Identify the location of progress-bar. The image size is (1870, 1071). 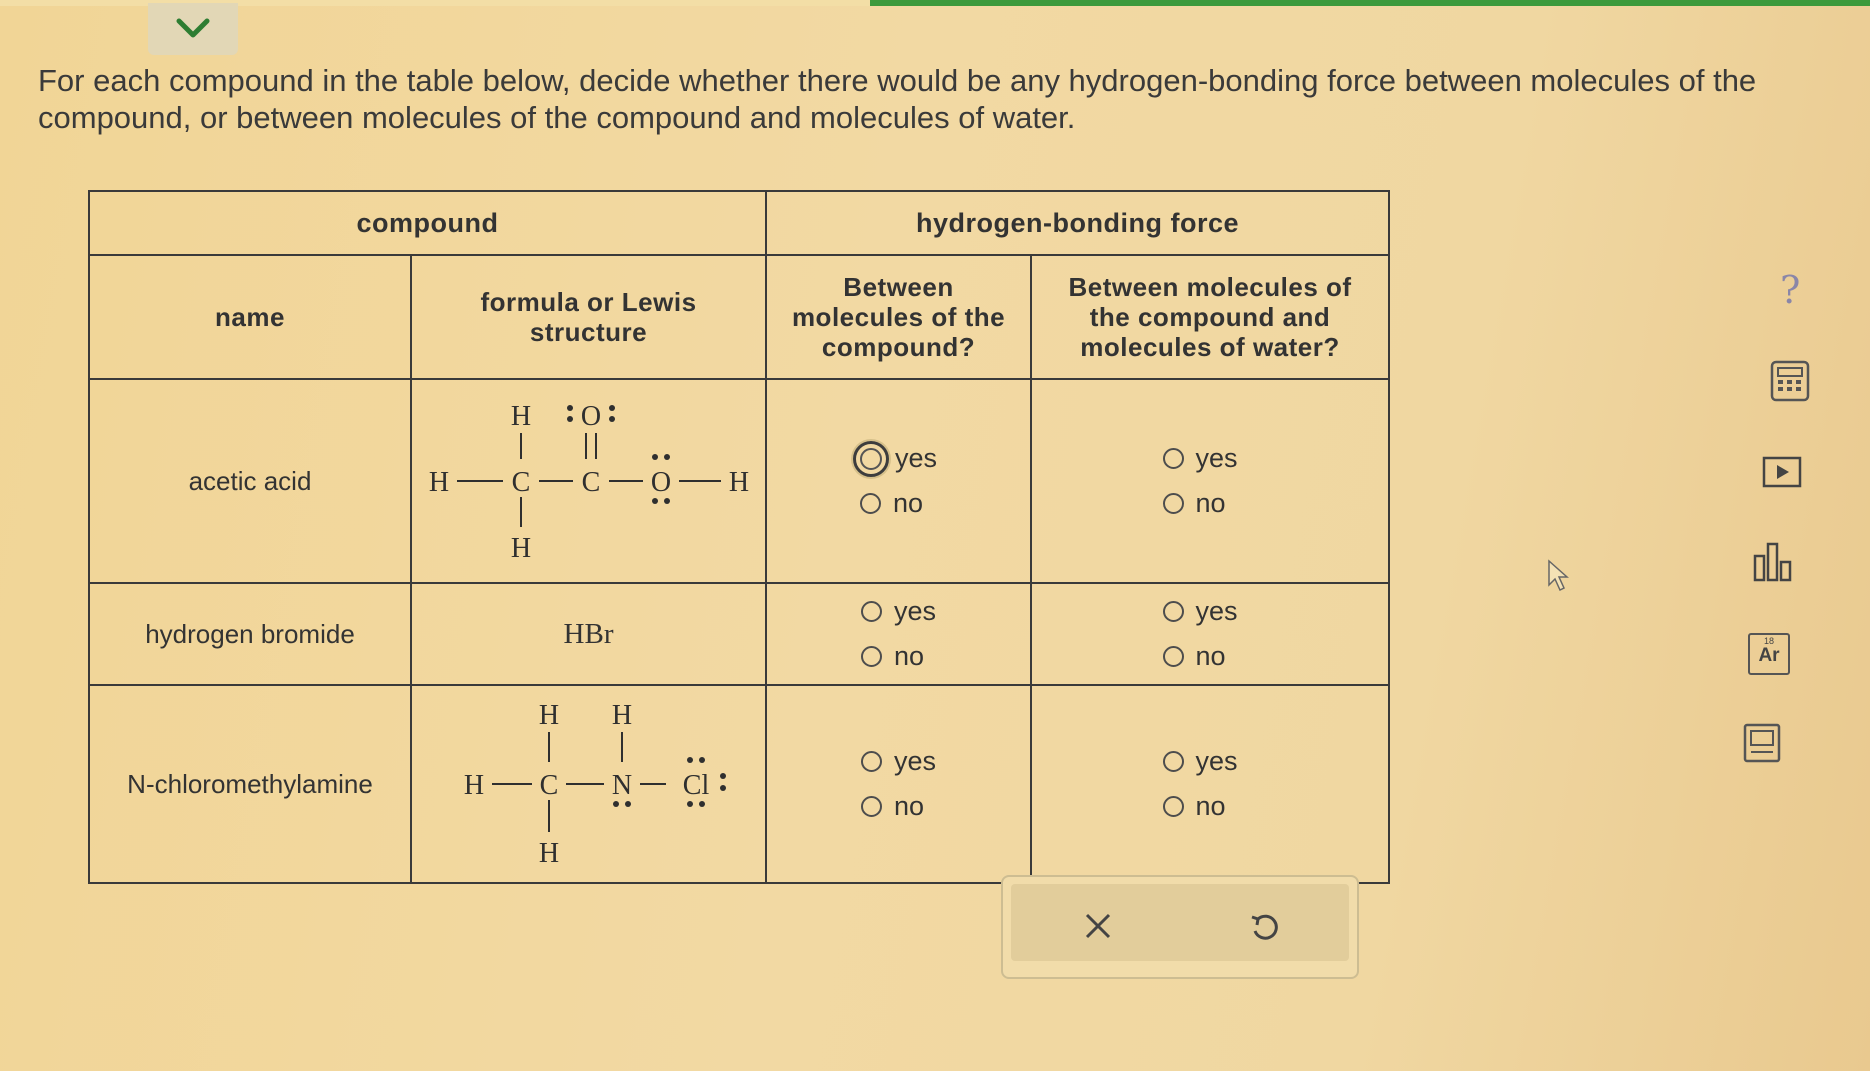
(935, 3).